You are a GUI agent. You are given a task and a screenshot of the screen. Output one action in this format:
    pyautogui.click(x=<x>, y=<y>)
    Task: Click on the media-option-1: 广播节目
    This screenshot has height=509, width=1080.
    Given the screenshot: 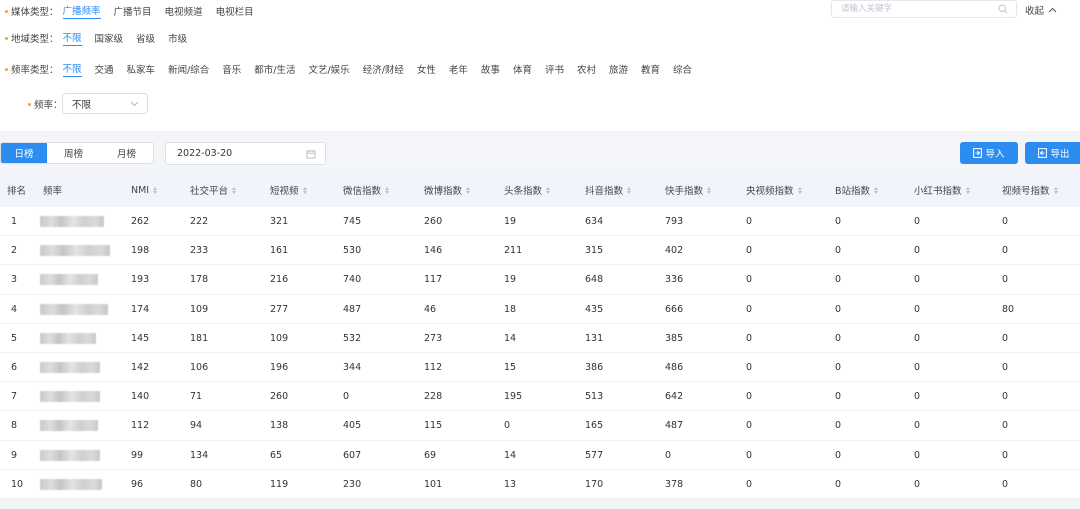 What is the action you would take?
    pyautogui.click(x=133, y=11)
    